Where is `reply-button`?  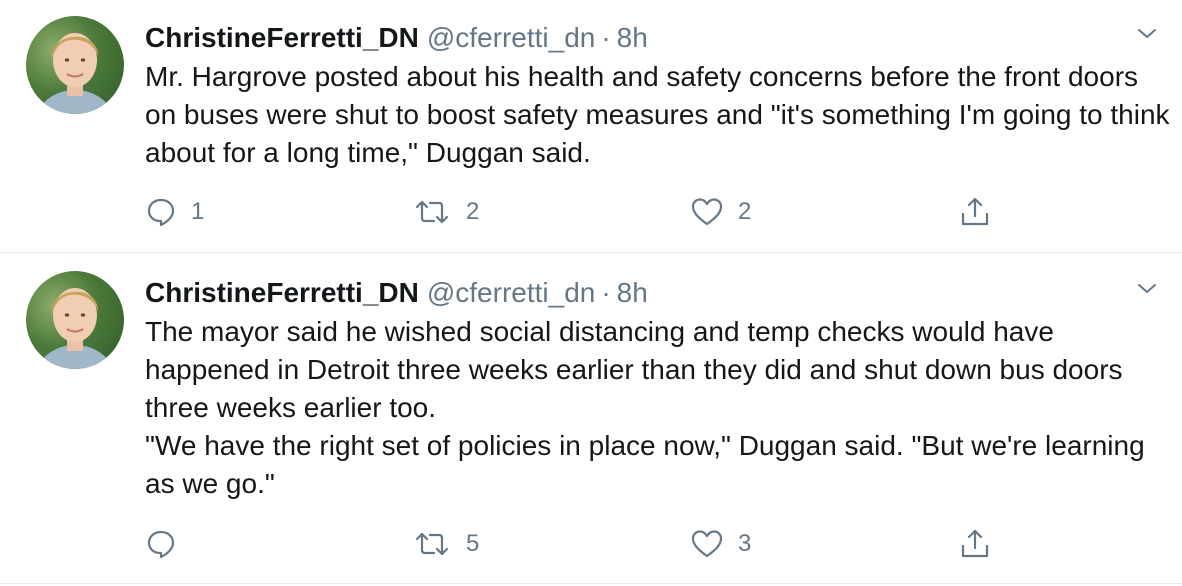
reply-button is located at coordinates (168, 544).